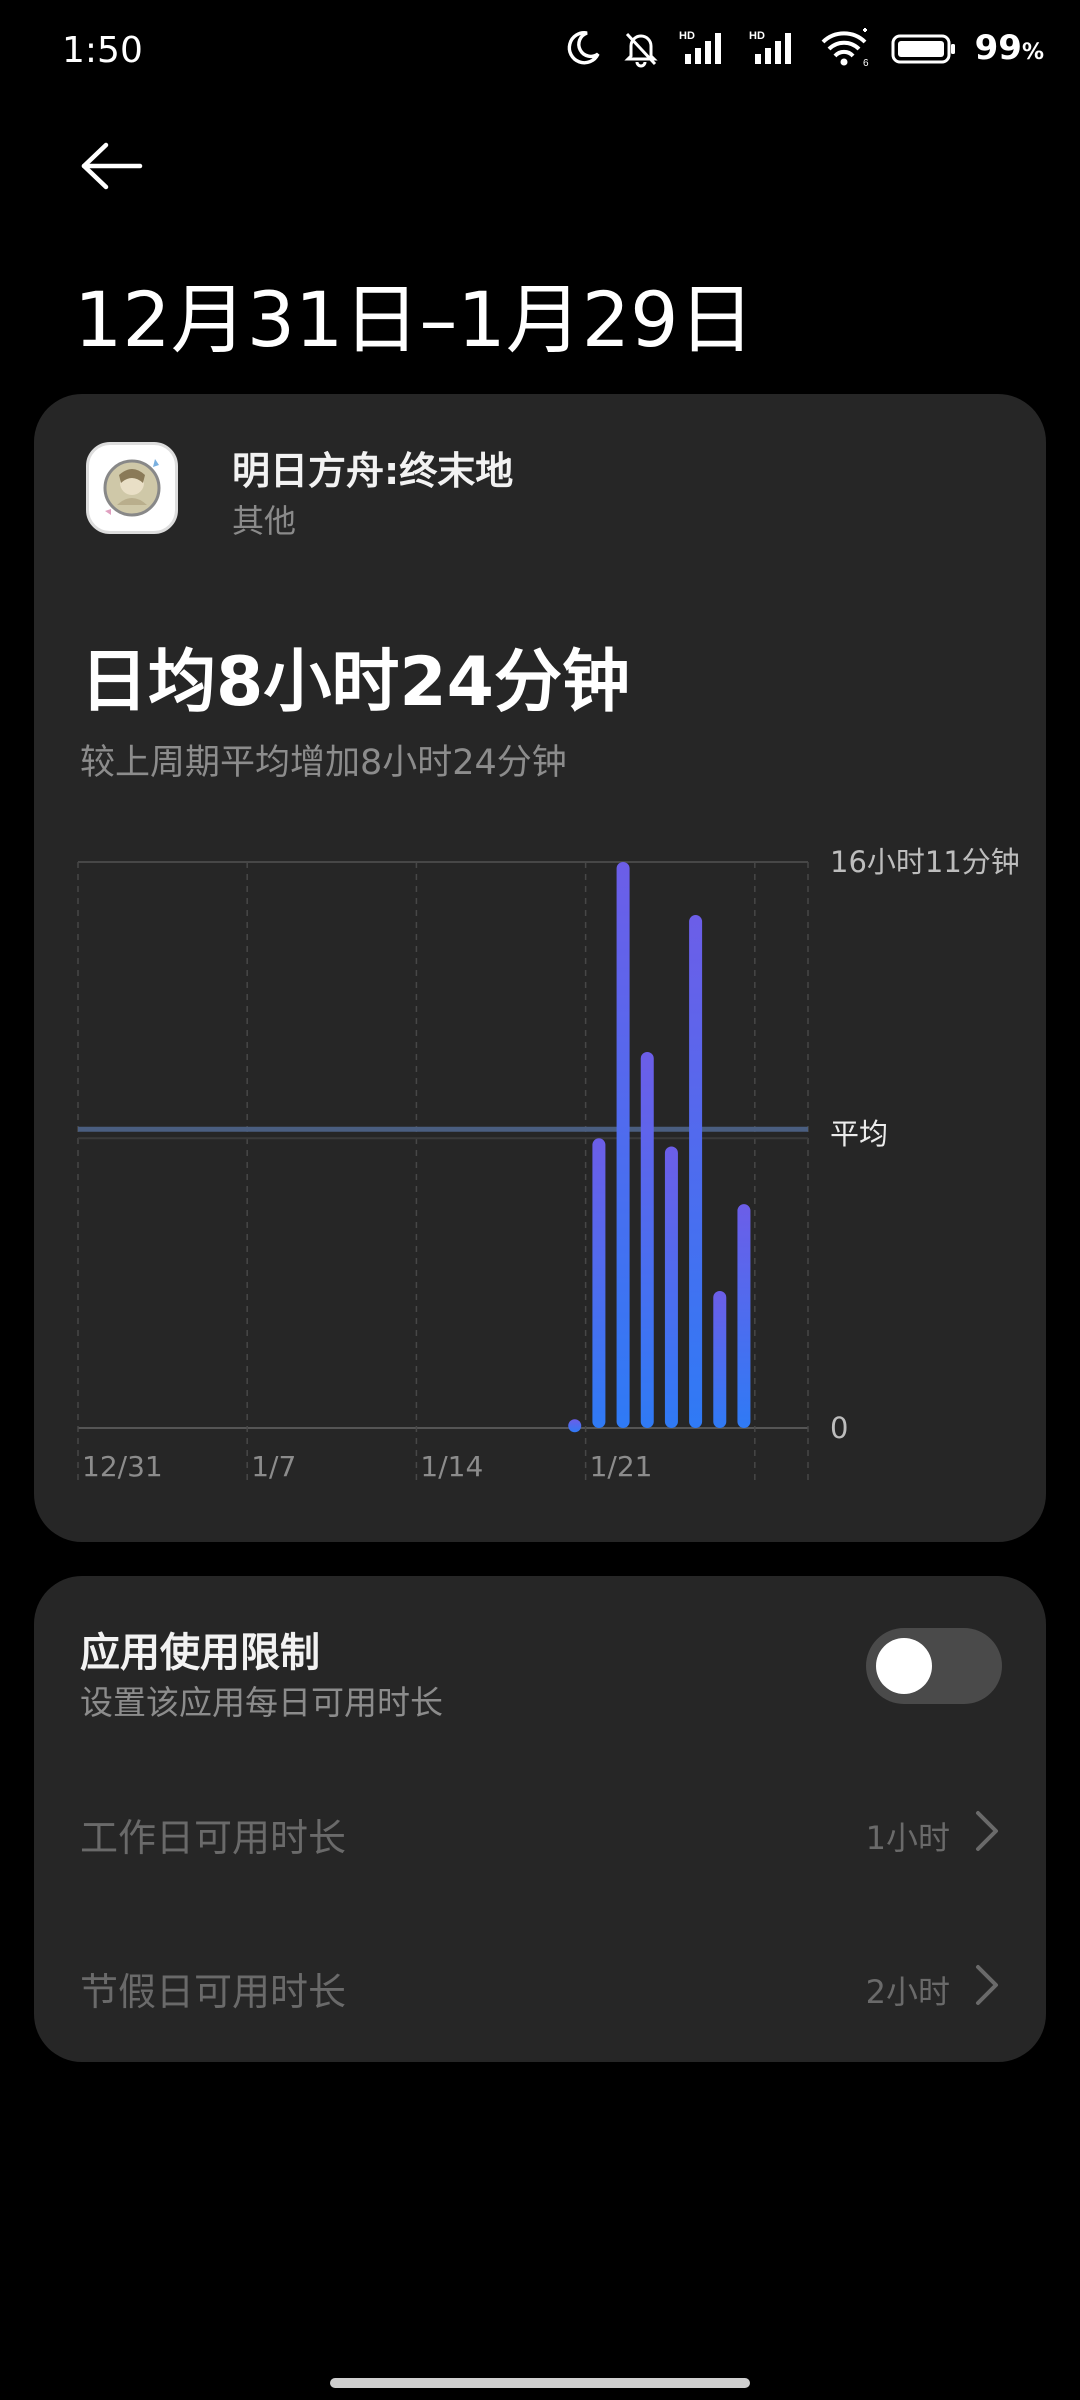 This screenshot has height=2400, width=1080. Describe the element at coordinates (273, 1466) in the screenshot. I see `x-tick-label: 1/7` at that location.